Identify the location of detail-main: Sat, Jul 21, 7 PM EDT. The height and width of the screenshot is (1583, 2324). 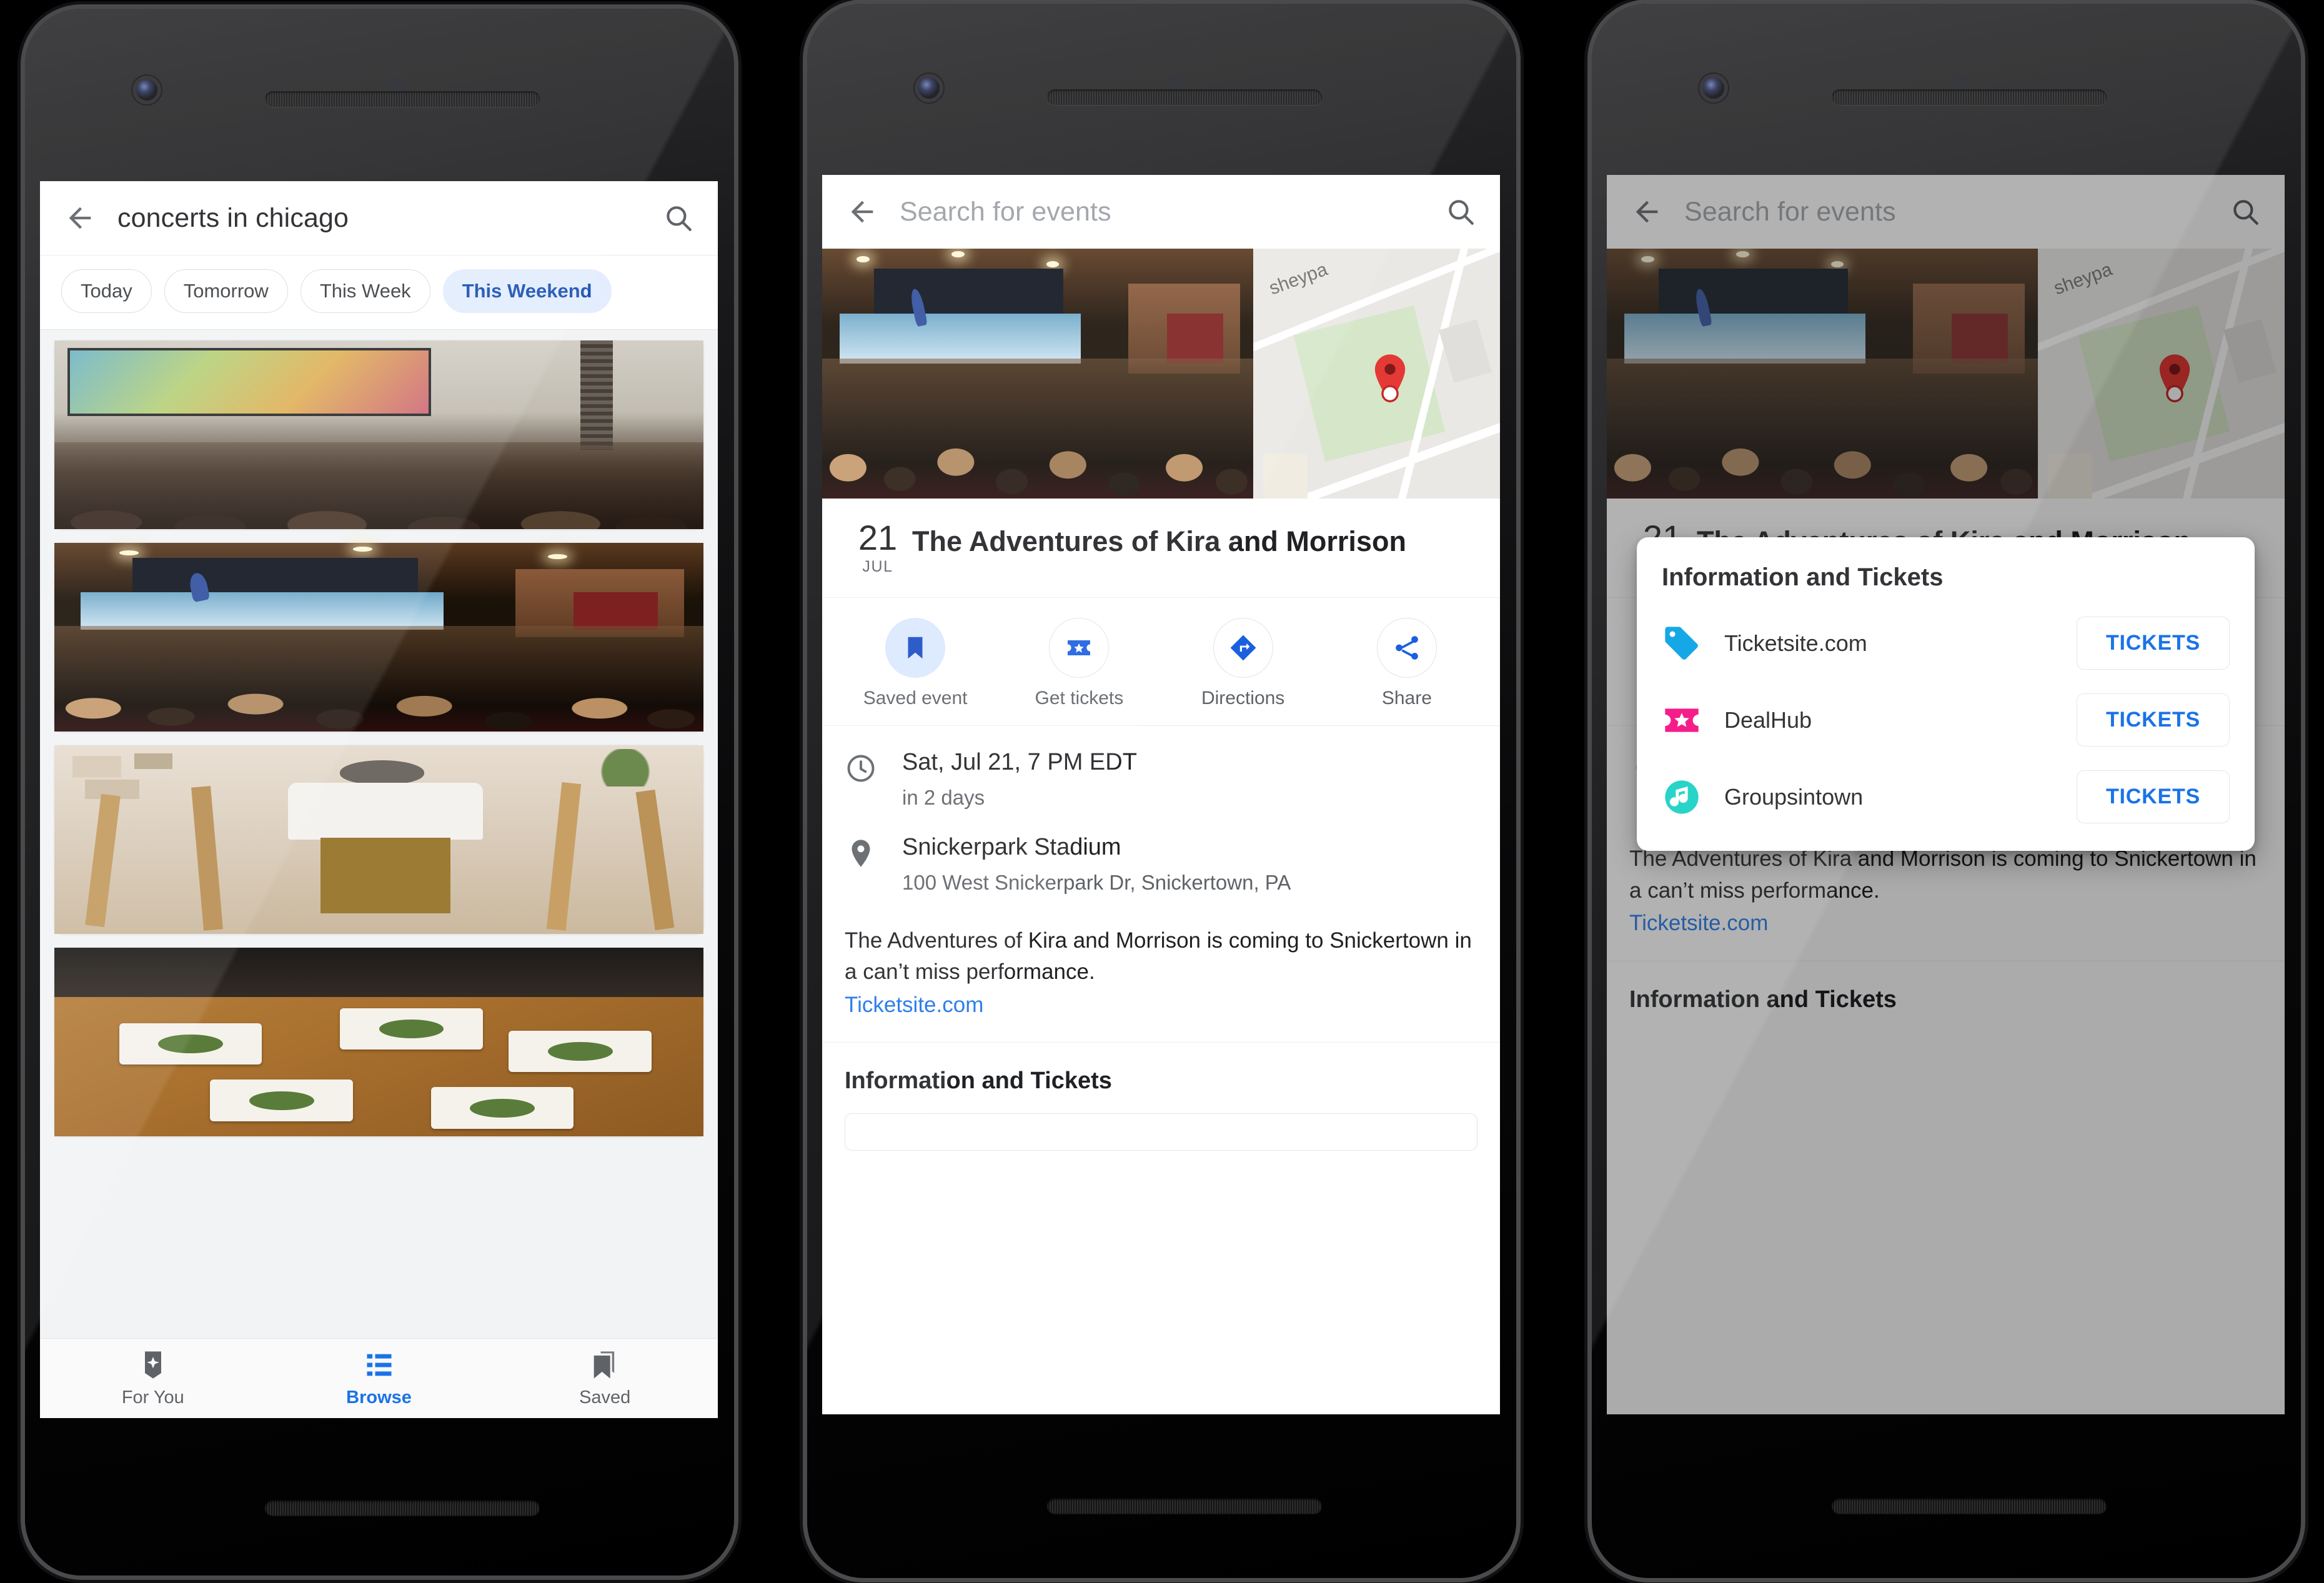
(1020, 762).